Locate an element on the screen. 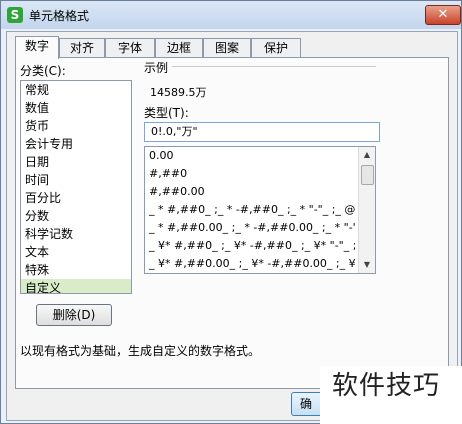 The image size is (462, 424). sample-value: 14589.5万 is located at coordinates (178, 92).